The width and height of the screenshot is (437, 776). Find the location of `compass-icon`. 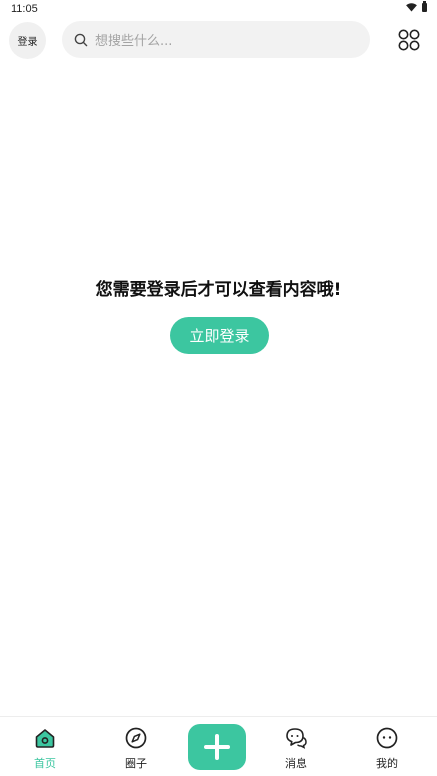

compass-icon is located at coordinates (136, 738).